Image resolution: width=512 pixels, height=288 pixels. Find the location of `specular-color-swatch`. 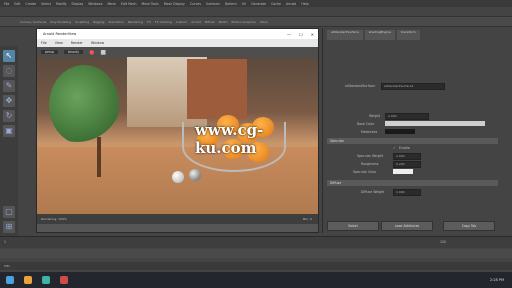

specular-color-swatch is located at coordinates (403, 171).